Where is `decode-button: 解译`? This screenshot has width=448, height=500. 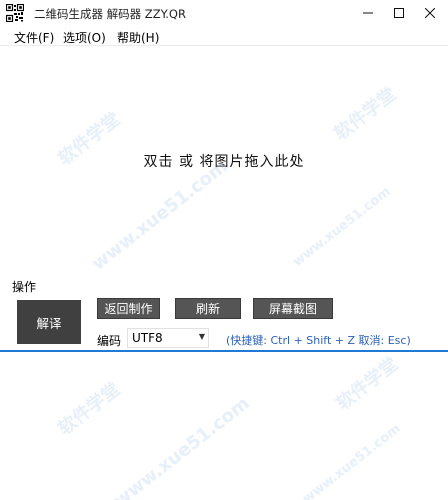
decode-button: 解译 is located at coordinates (49, 322).